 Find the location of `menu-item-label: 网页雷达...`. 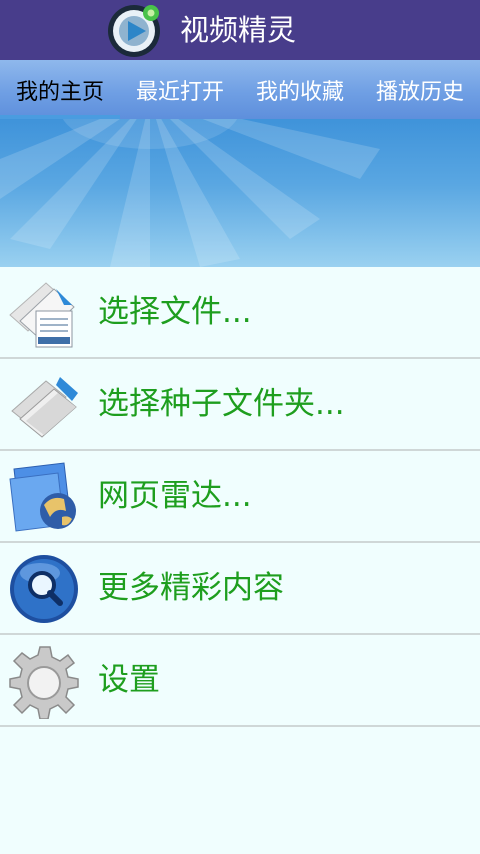

menu-item-label: 网页雷达... is located at coordinates (175, 496).